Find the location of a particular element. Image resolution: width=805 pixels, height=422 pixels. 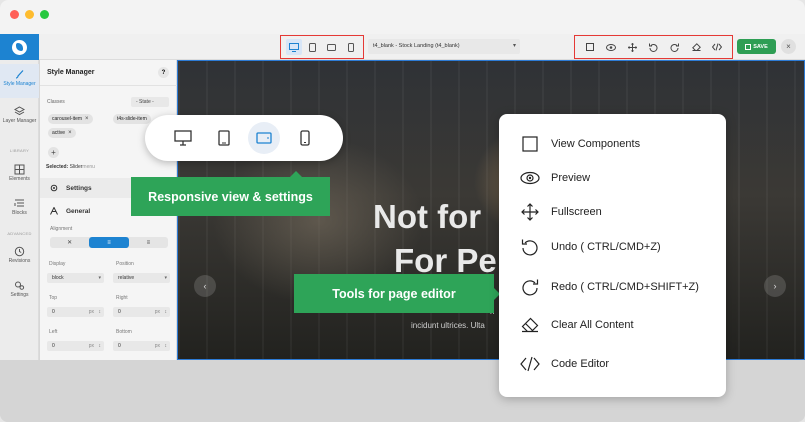

close-editor-button: × is located at coordinates (788, 46).